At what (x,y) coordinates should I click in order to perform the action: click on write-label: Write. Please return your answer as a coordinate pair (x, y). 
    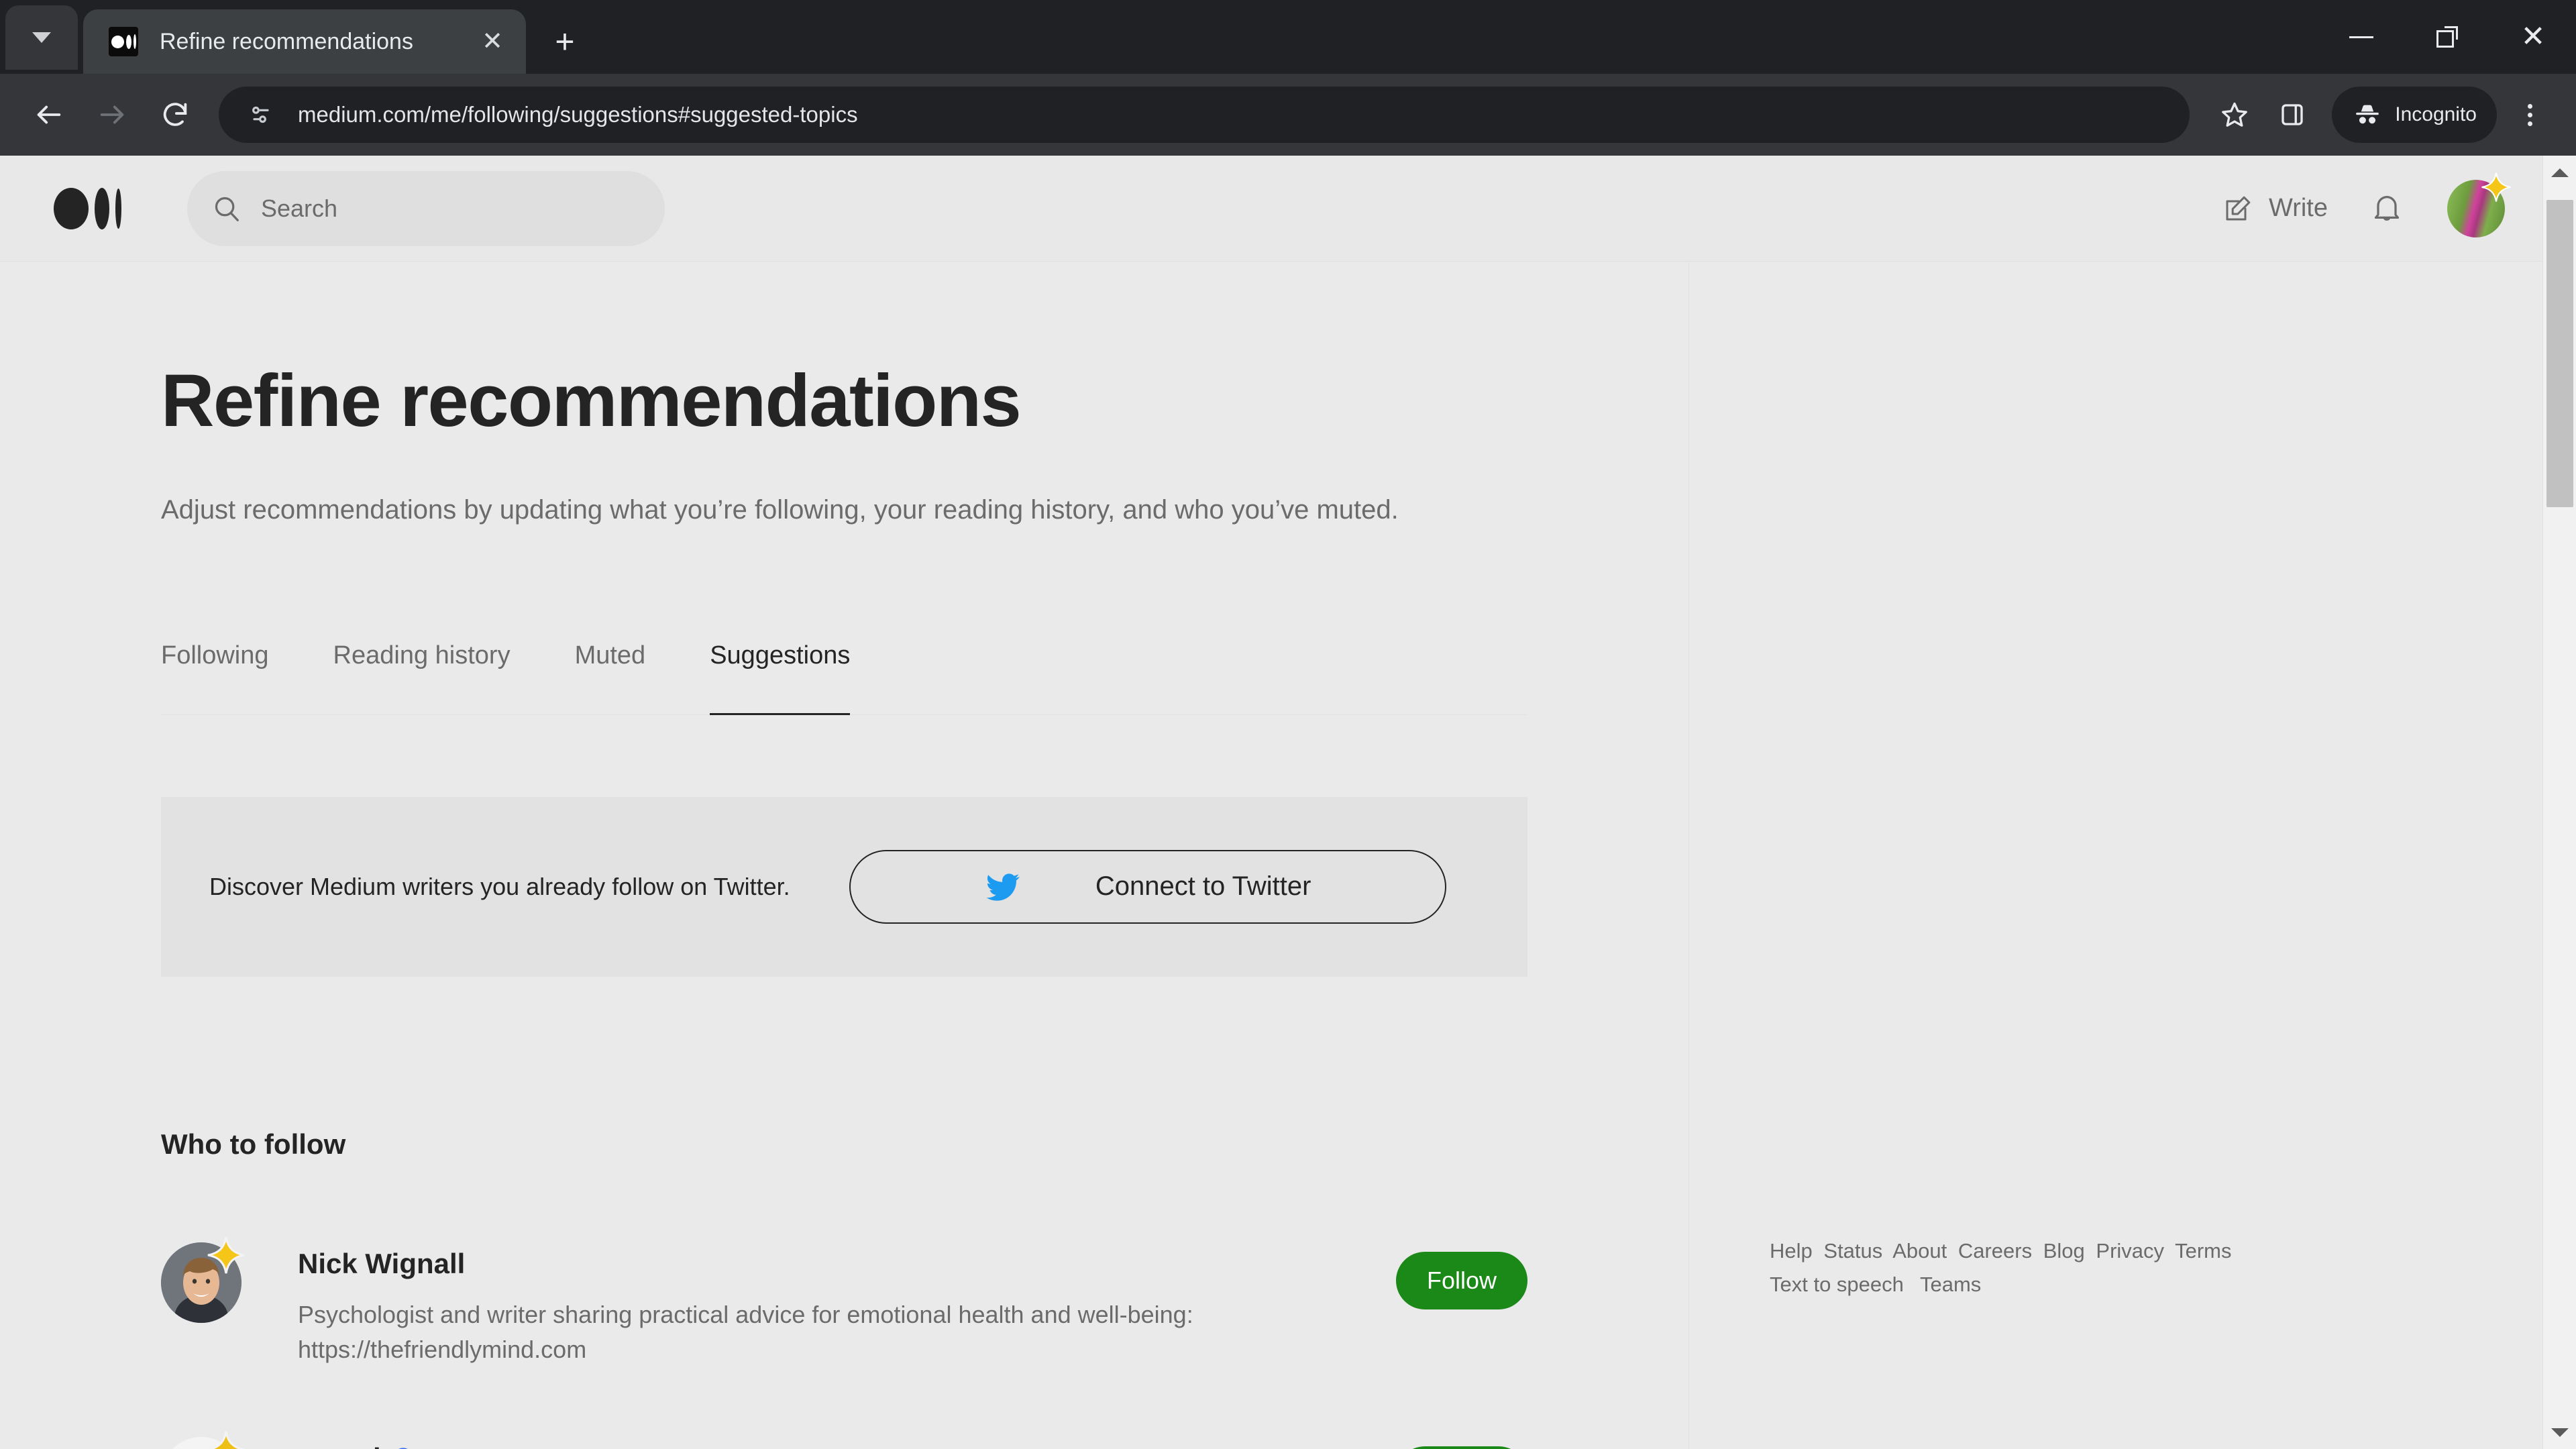
    Looking at the image, I should click on (2298, 208).